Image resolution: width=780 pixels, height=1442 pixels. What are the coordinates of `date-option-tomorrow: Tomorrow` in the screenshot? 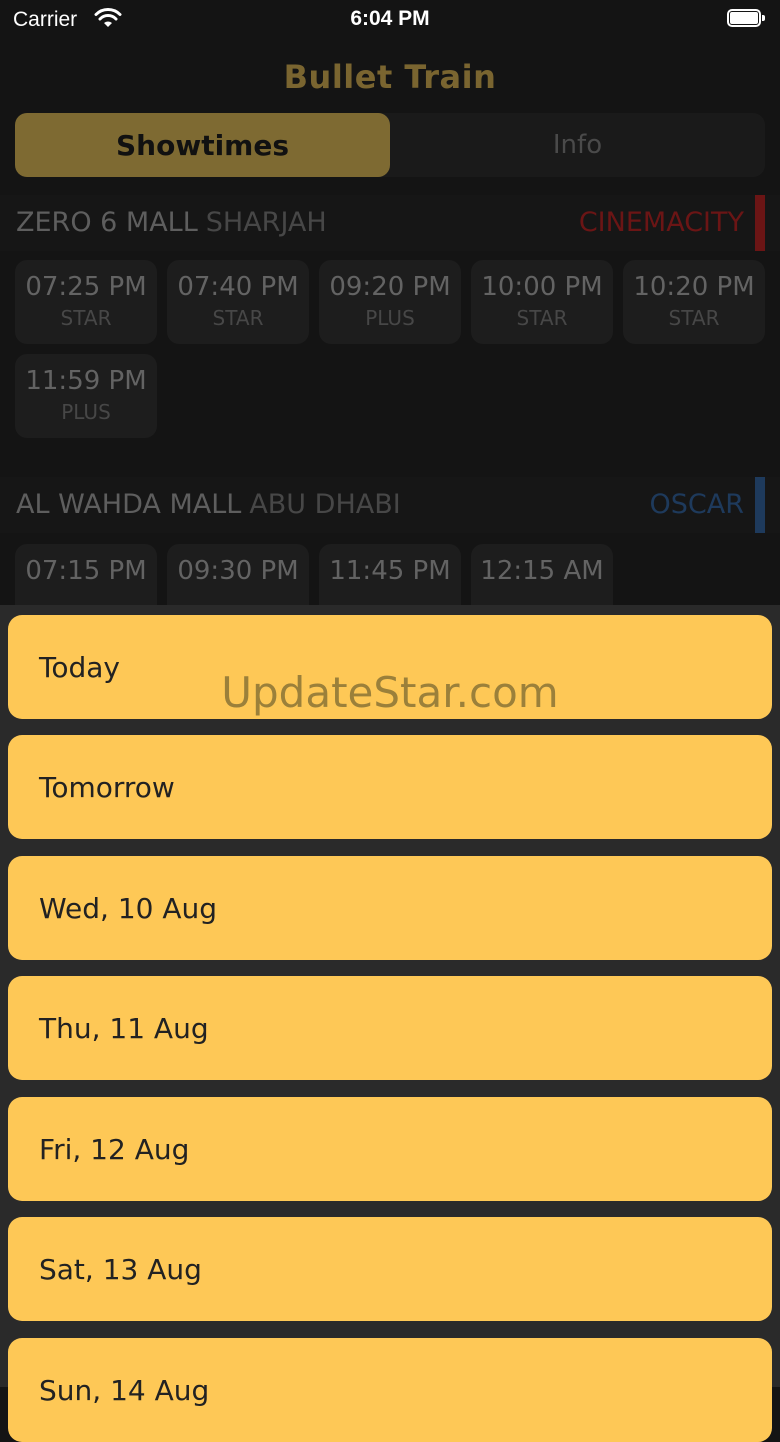 It's located at (390, 787).